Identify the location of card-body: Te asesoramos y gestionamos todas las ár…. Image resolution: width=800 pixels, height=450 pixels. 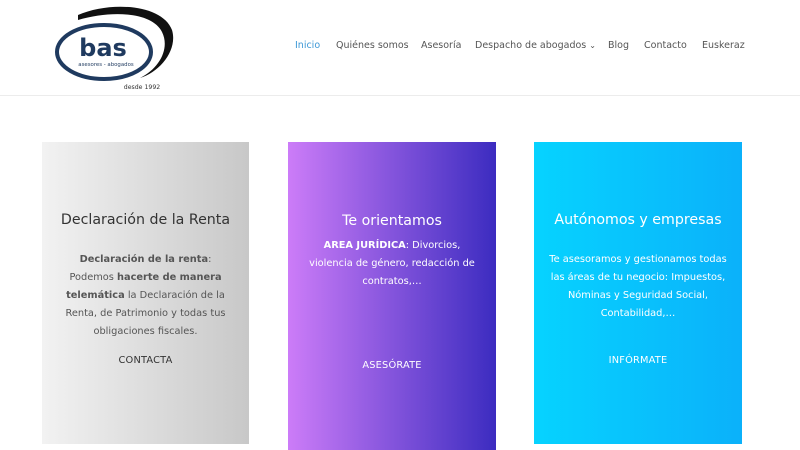
(638, 287).